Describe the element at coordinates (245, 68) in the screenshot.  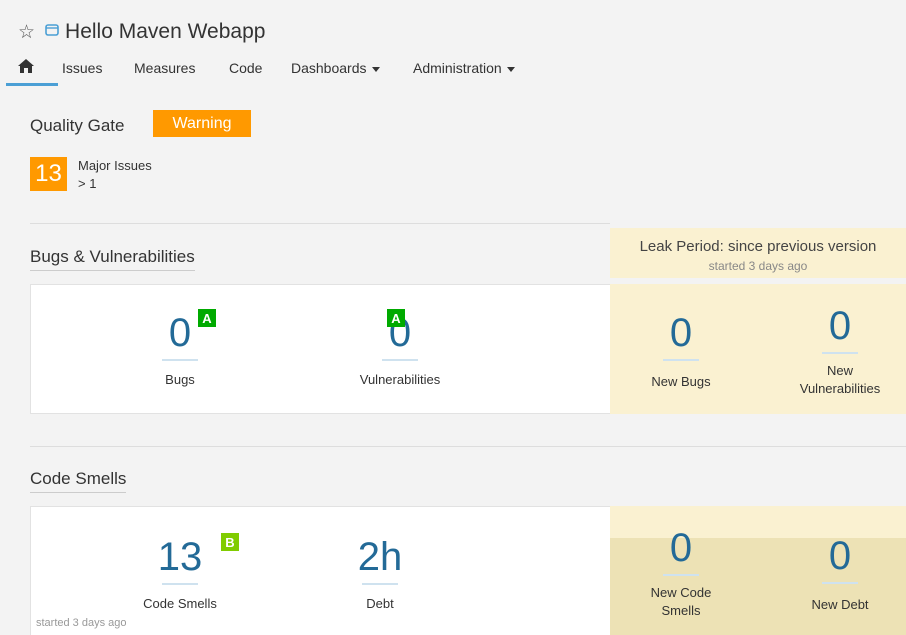
I see `nav-code: Code` at that location.